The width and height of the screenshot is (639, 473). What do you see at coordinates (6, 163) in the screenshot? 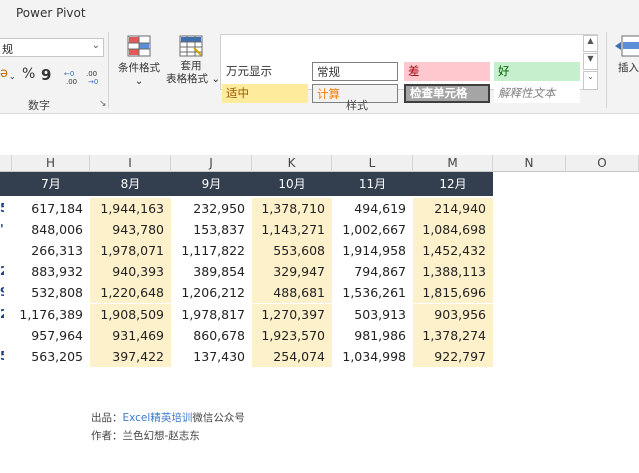
I see `column-header` at bounding box center [6, 163].